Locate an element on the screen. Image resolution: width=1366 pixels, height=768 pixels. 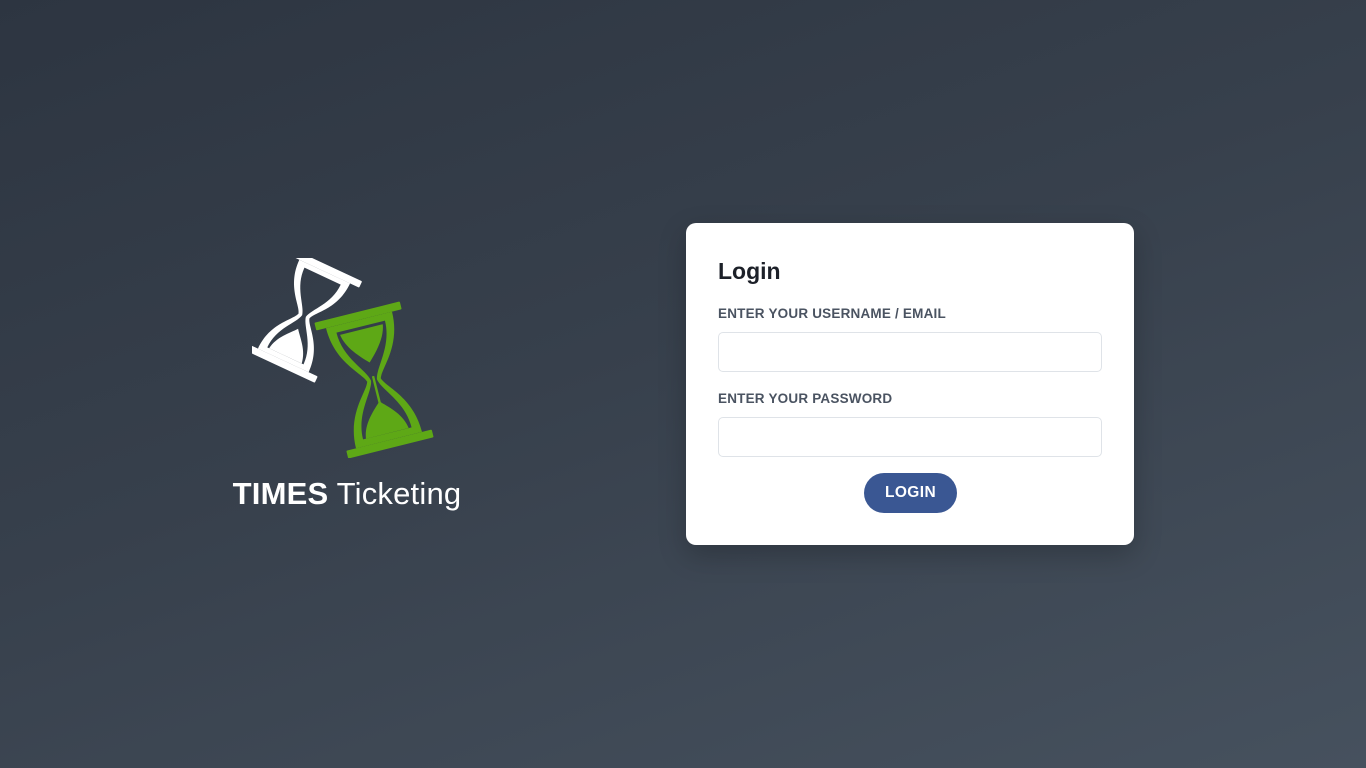
username-input is located at coordinates (910, 352).